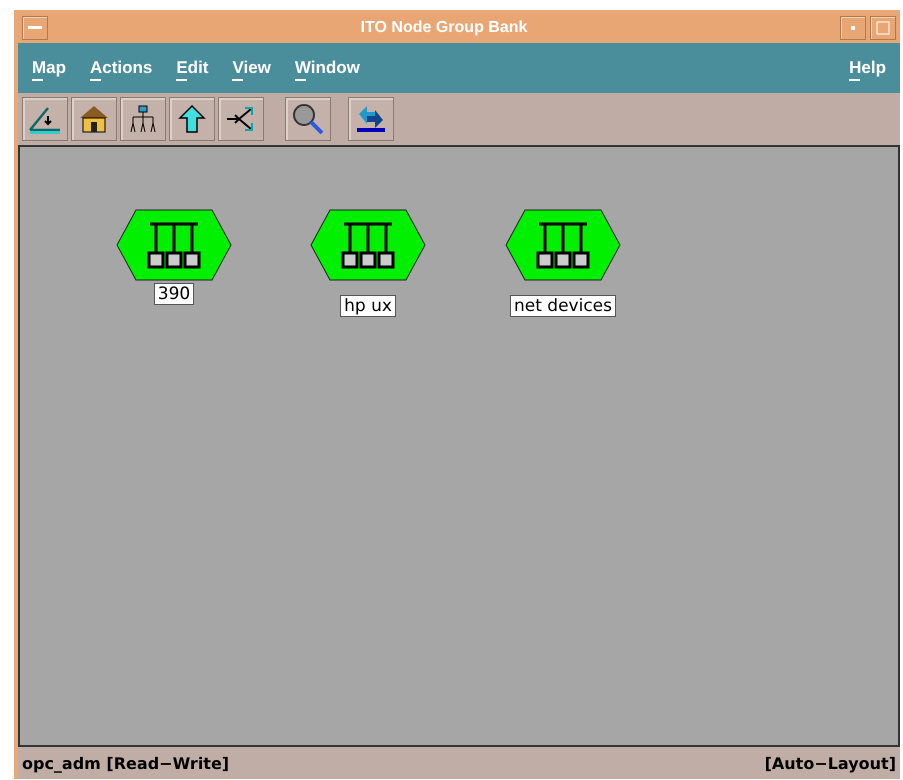  I want to click on window-menu-button, so click(35, 28).